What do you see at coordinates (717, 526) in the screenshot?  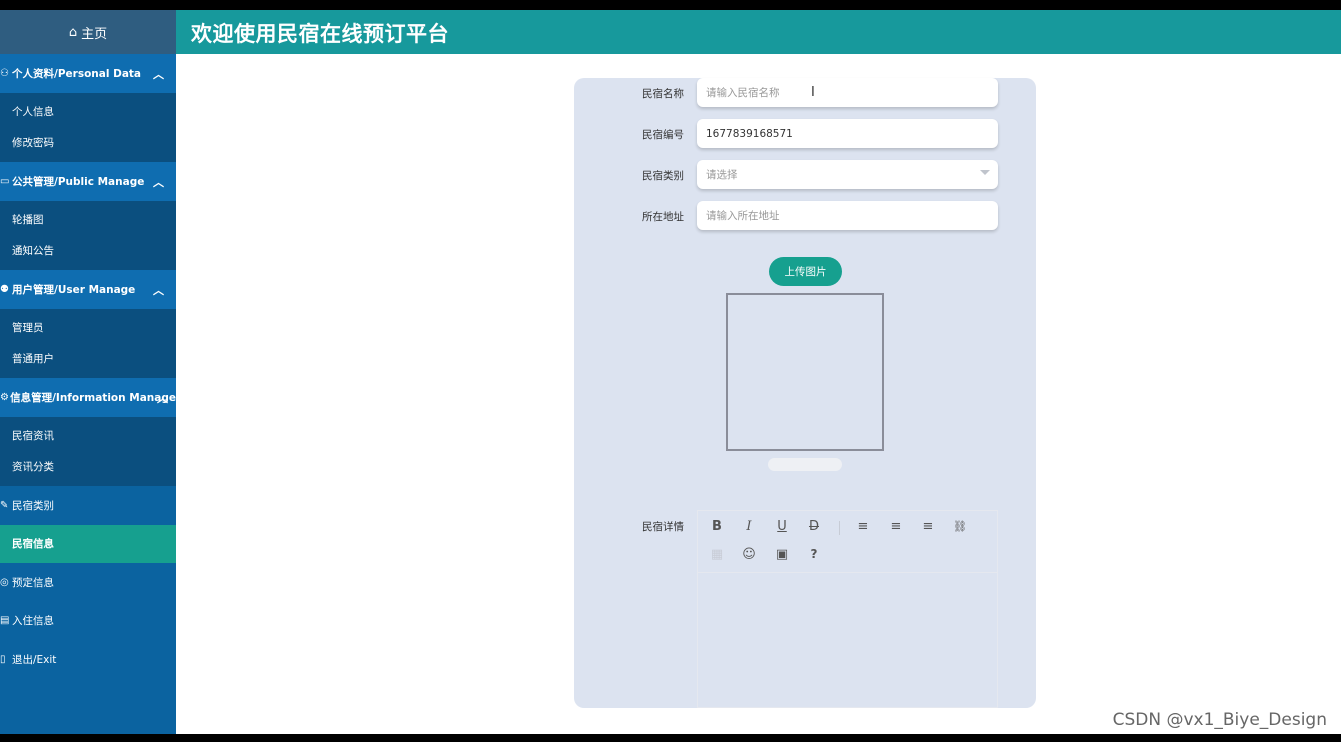 I see `bold-icon: B` at bounding box center [717, 526].